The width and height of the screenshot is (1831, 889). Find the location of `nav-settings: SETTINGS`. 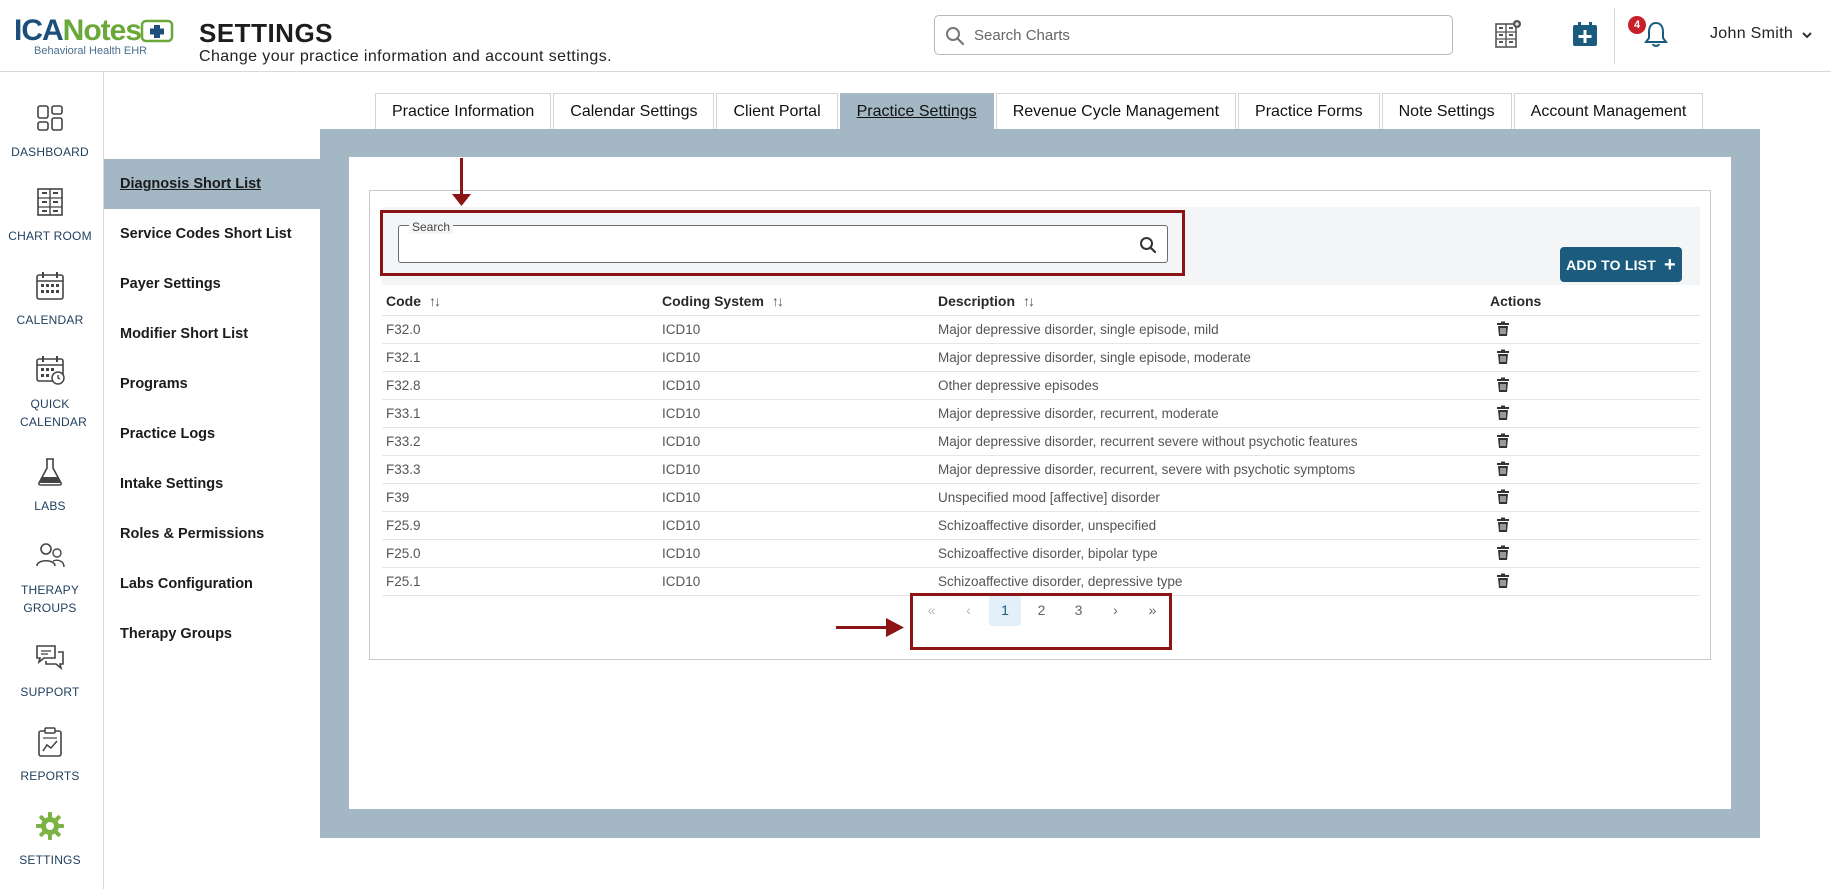

nav-settings: SETTINGS is located at coordinates (50, 839).